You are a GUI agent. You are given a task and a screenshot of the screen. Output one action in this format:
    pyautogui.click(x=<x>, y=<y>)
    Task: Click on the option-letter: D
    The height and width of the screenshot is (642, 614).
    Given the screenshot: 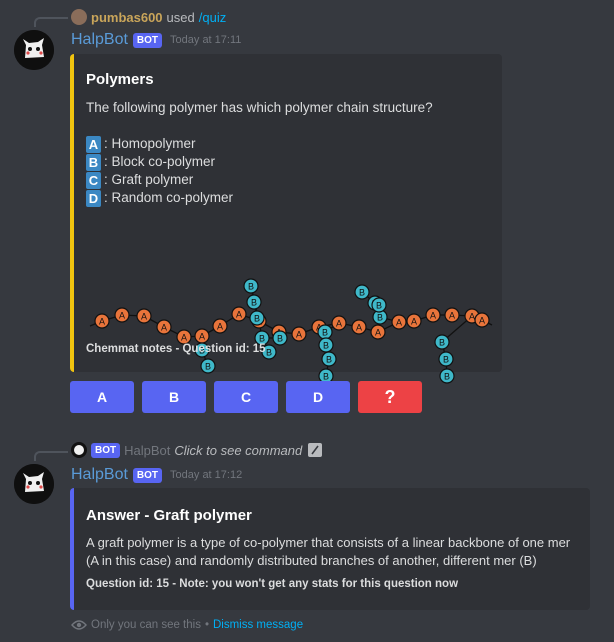 What is the action you would take?
    pyautogui.click(x=93, y=198)
    